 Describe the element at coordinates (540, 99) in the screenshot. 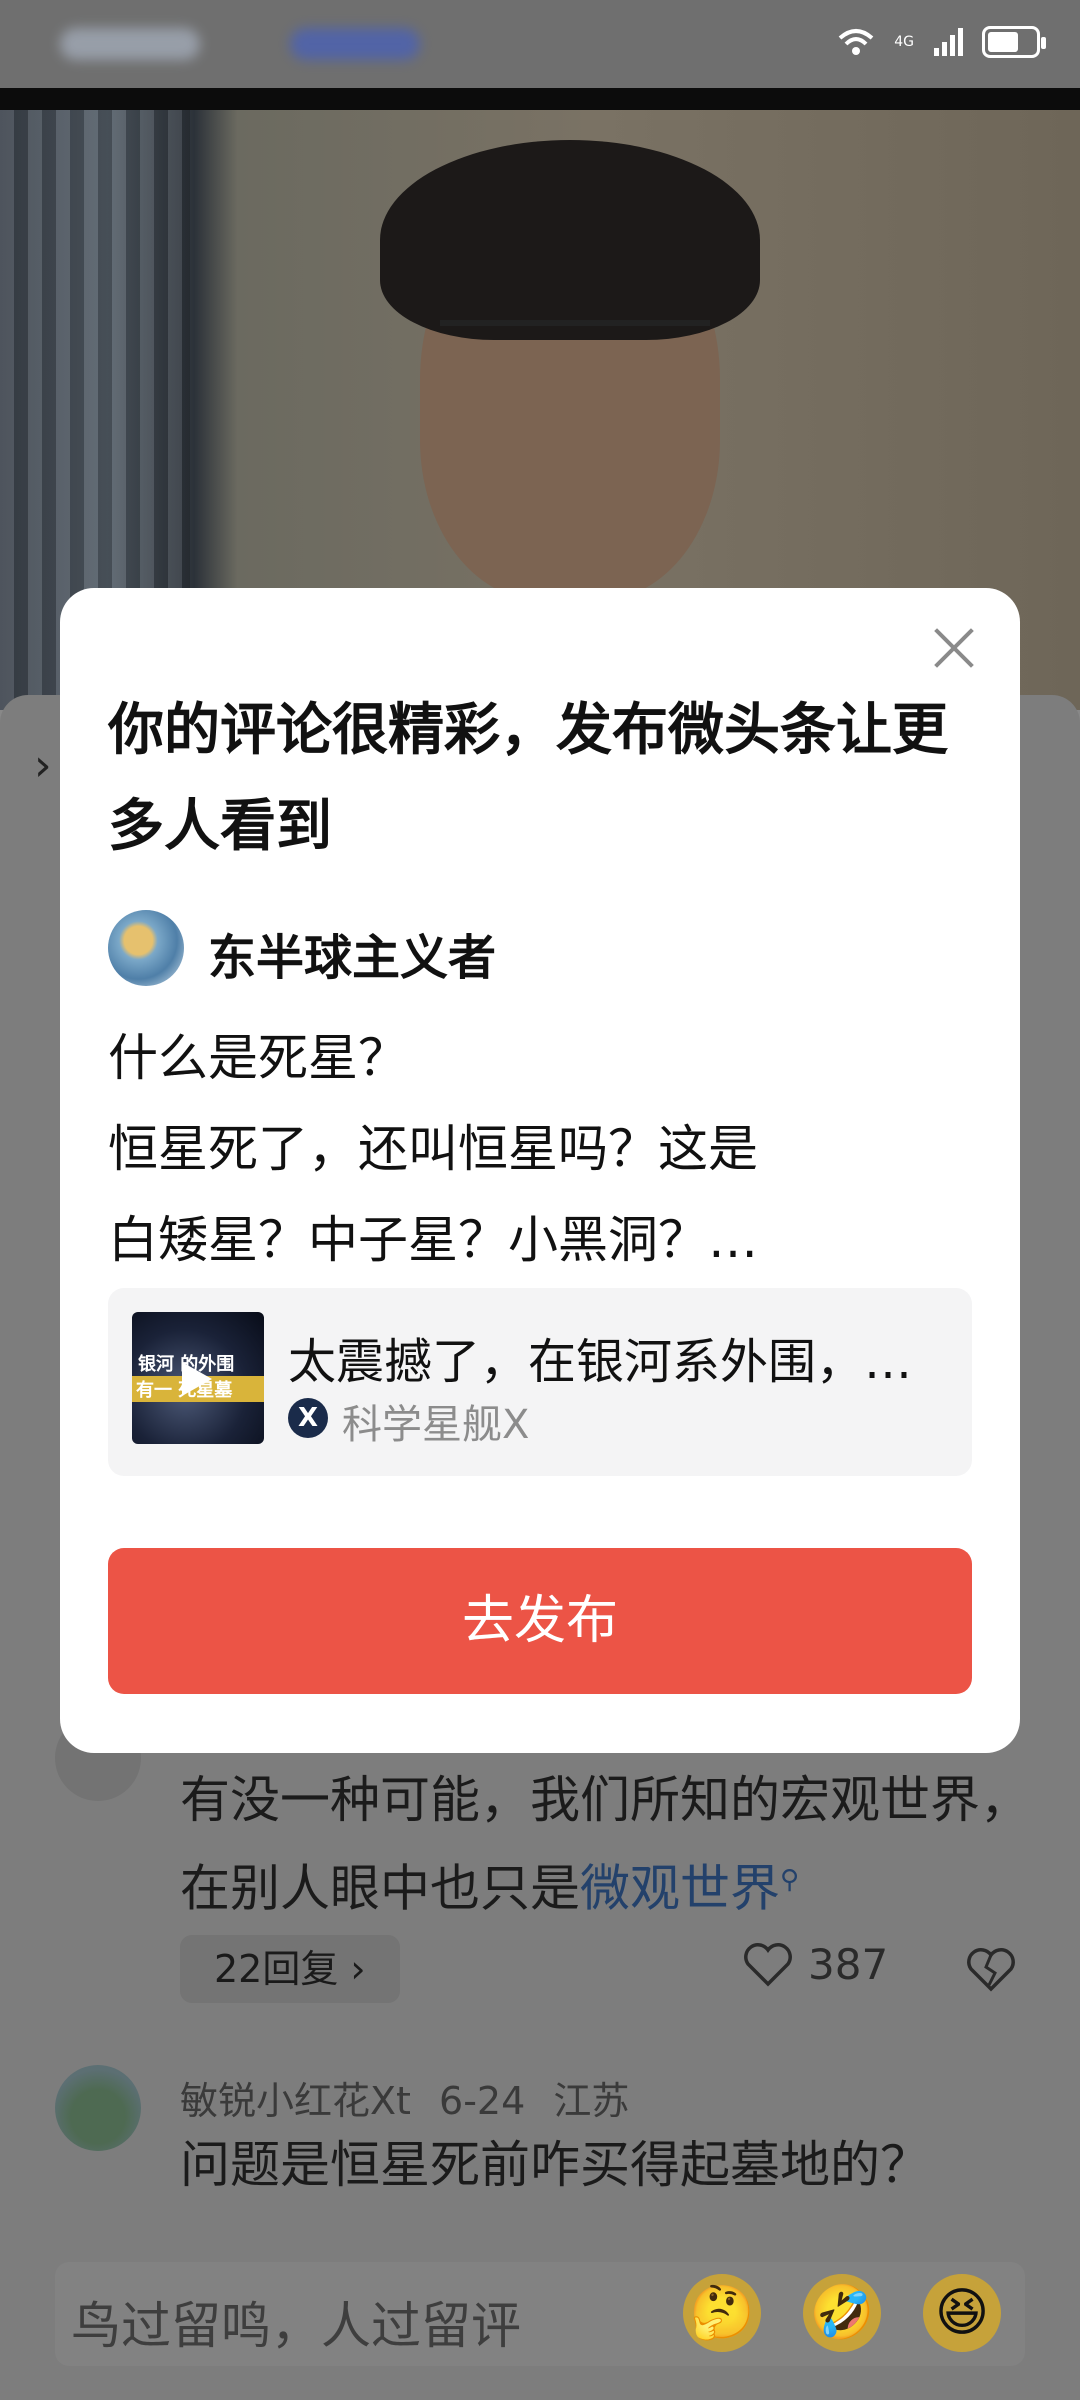

I see `video-top-bar` at that location.